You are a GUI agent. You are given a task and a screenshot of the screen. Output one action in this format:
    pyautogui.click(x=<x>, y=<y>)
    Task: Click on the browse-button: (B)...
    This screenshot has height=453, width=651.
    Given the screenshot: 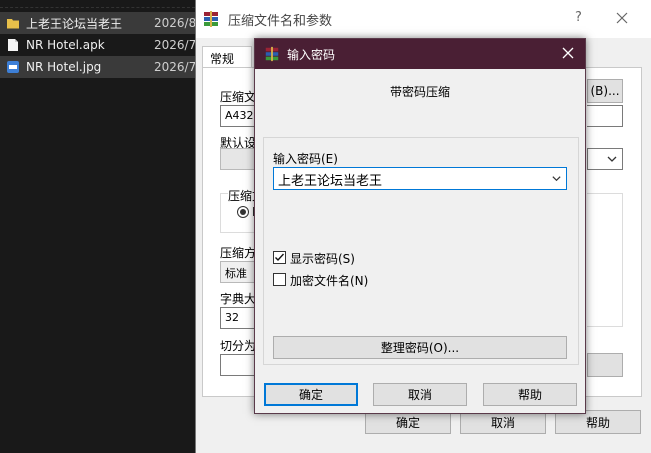 What is the action you would take?
    pyautogui.click(x=605, y=91)
    